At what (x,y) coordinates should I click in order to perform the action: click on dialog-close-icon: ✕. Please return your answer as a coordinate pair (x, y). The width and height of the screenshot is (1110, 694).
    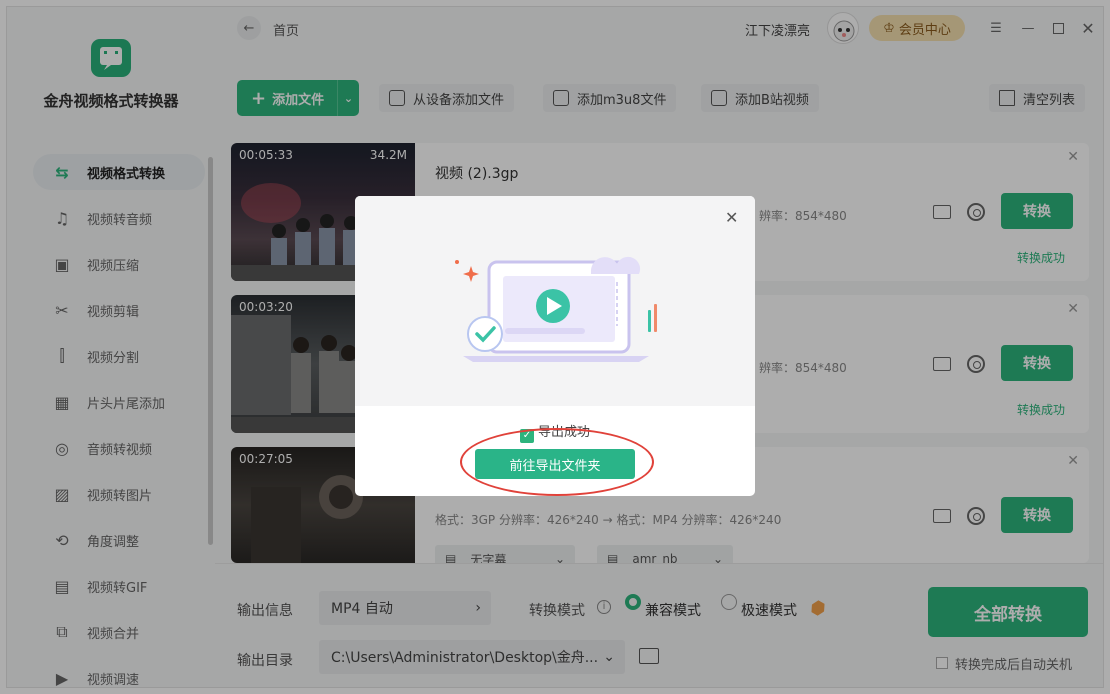
    Looking at the image, I should click on (731, 217).